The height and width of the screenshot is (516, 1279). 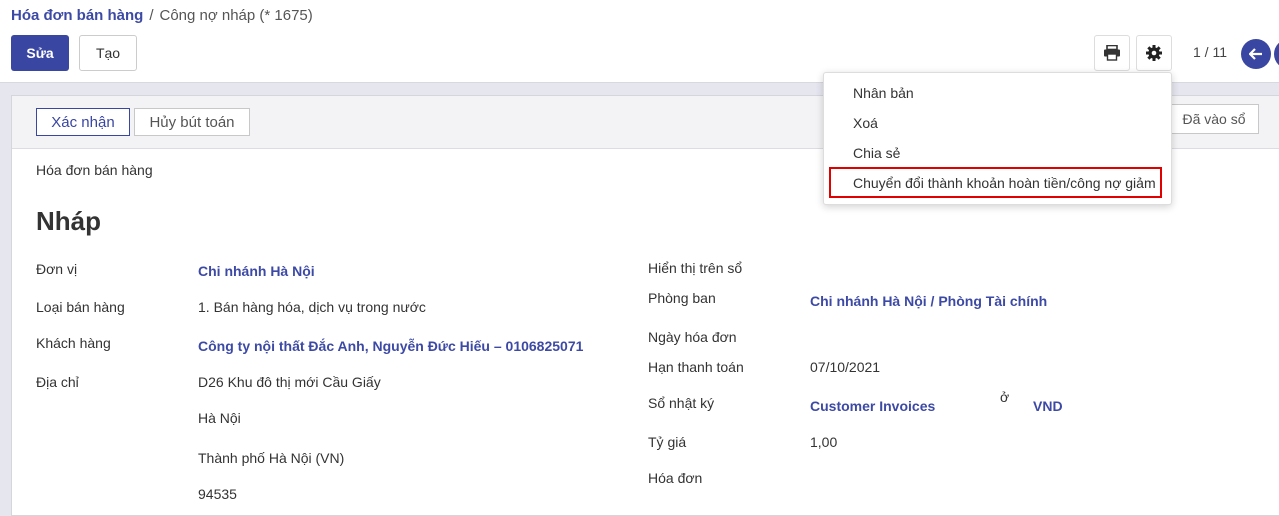 I want to click on confirm-button: Xác nhận, so click(x=83, y=122).